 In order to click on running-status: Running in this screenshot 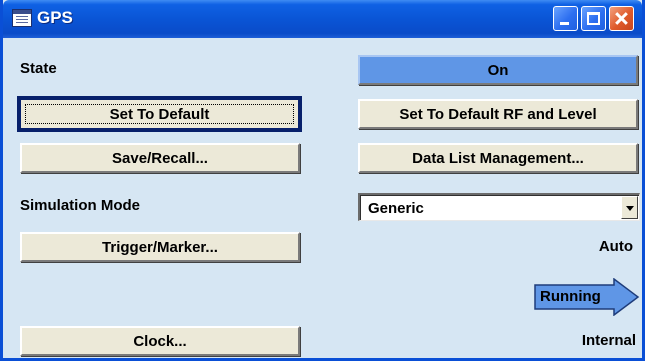, I will do `click(587, 297)`.